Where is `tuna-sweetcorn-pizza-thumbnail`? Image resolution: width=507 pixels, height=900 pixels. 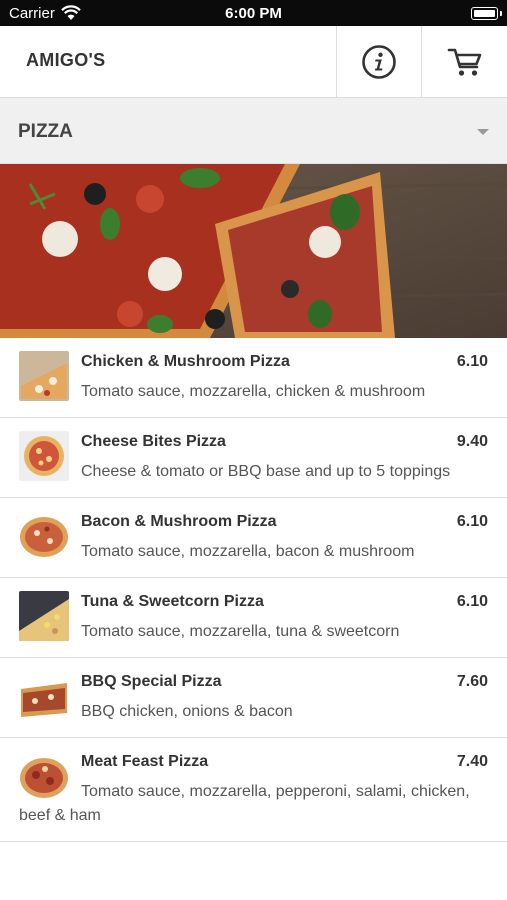
tuna-sweetcorn-pizza-thumbnail is located at coordinates (44, 616).